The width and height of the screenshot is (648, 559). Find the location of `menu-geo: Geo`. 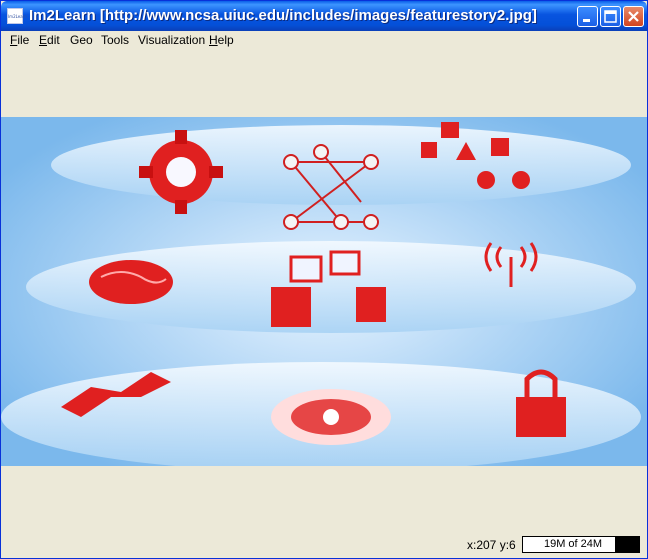

menu-geo: Geo is located at coordinates (81, 40).